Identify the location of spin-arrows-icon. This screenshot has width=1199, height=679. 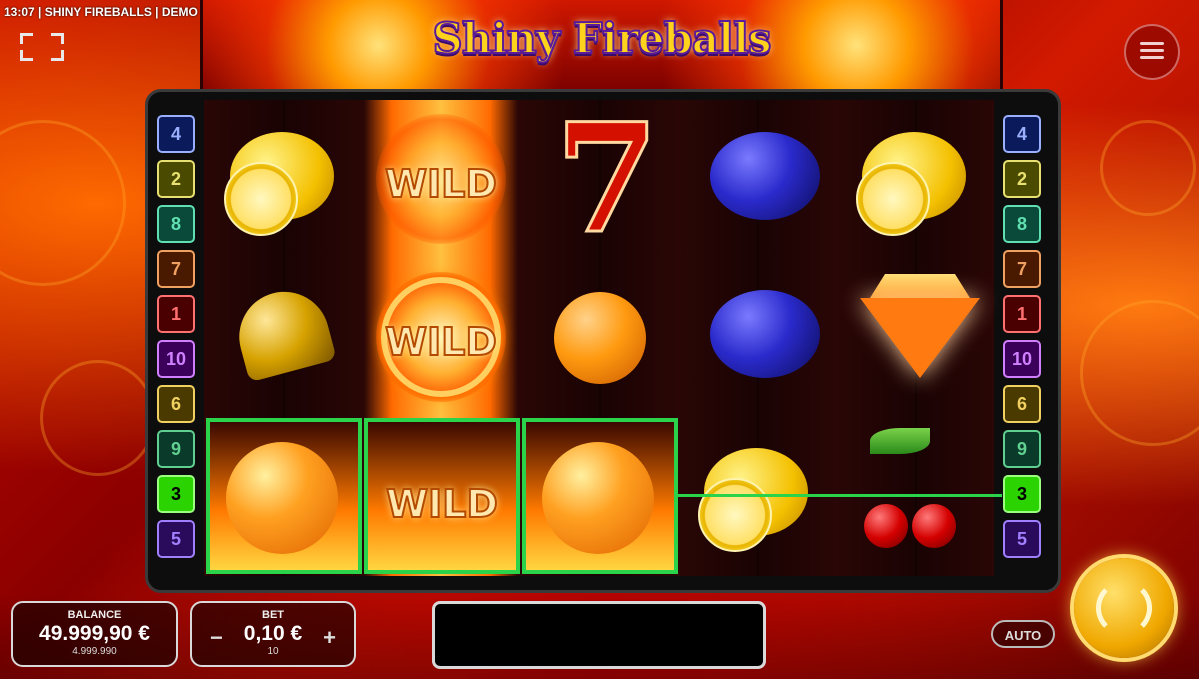
(1124, 608).